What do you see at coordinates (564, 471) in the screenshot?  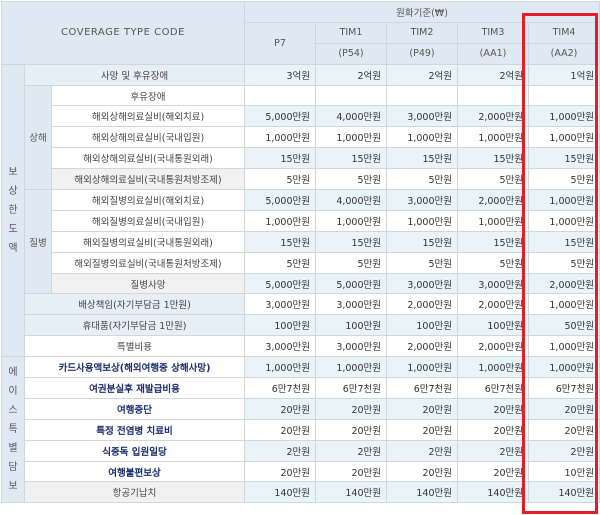 I see `value-cell: 10만원` at bounding box center [564, 471].